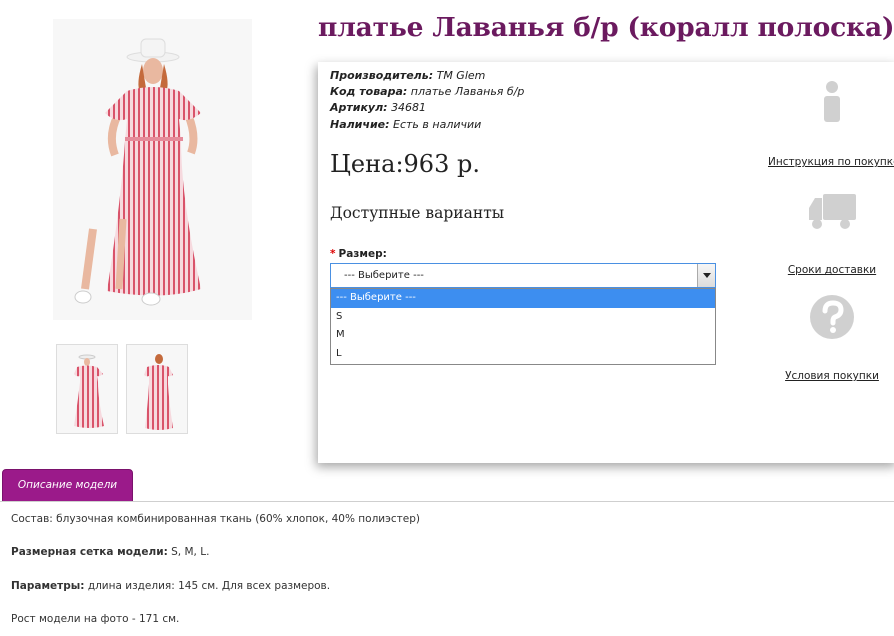 This screenshot has height=636, width=894. What do you see at coordinates (152, 169) in the screenshot?
I see `product-main-photo` at bounding box center [152, 169].